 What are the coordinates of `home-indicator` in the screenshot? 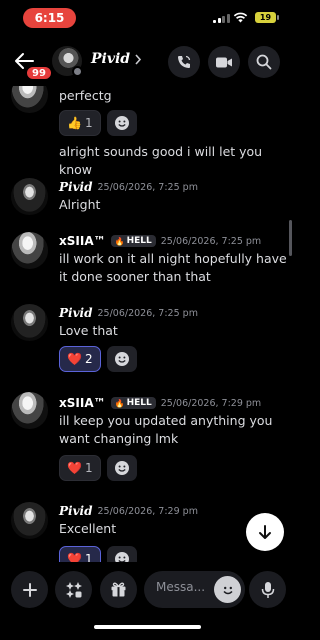 It's located at (147, 627).